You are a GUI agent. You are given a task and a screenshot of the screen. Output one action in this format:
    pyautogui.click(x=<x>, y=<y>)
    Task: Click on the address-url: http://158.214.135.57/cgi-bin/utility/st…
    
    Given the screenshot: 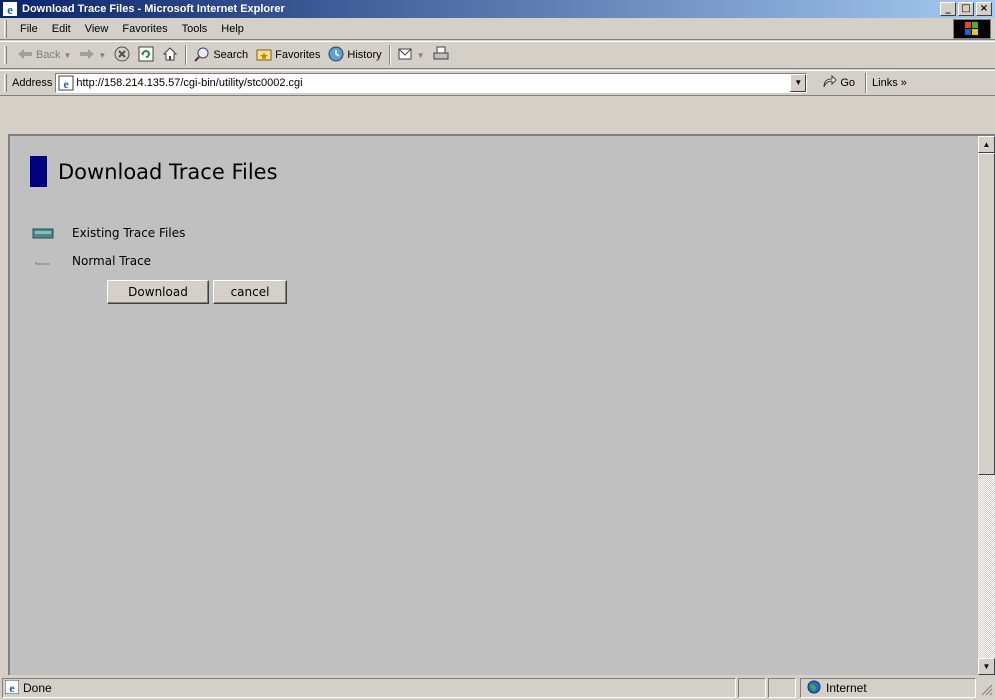 What is the action you would take?
    pyautogui.click(x=189, y=83)
    